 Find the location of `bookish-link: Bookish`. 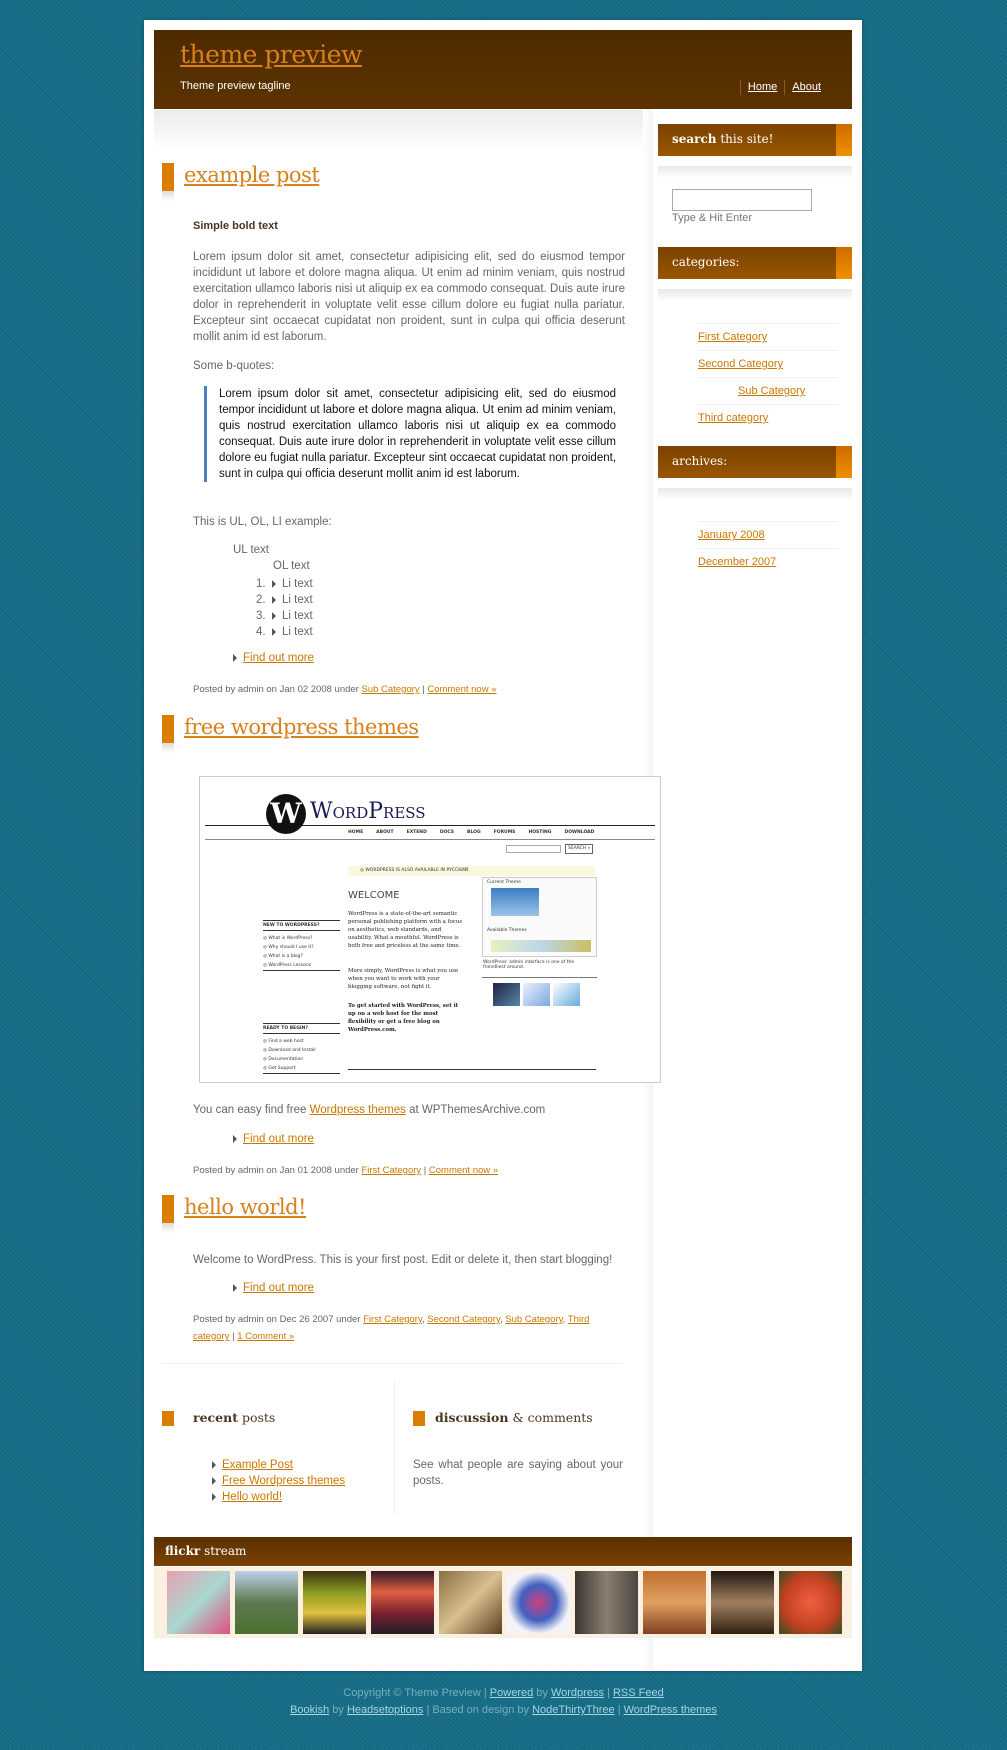

bookish-link: Bookish is located at coordinates (309, 1710).